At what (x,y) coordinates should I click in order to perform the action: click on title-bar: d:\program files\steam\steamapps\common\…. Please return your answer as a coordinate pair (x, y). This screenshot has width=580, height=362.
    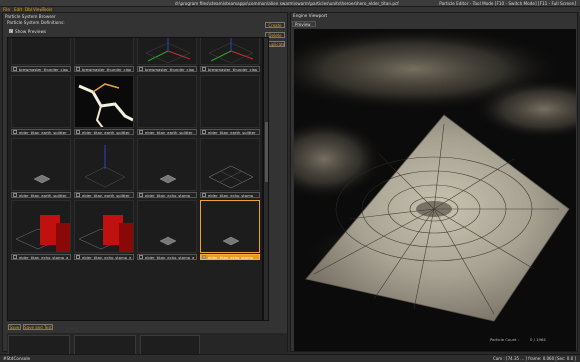
    Looking at the image, I should click on (290, 3).